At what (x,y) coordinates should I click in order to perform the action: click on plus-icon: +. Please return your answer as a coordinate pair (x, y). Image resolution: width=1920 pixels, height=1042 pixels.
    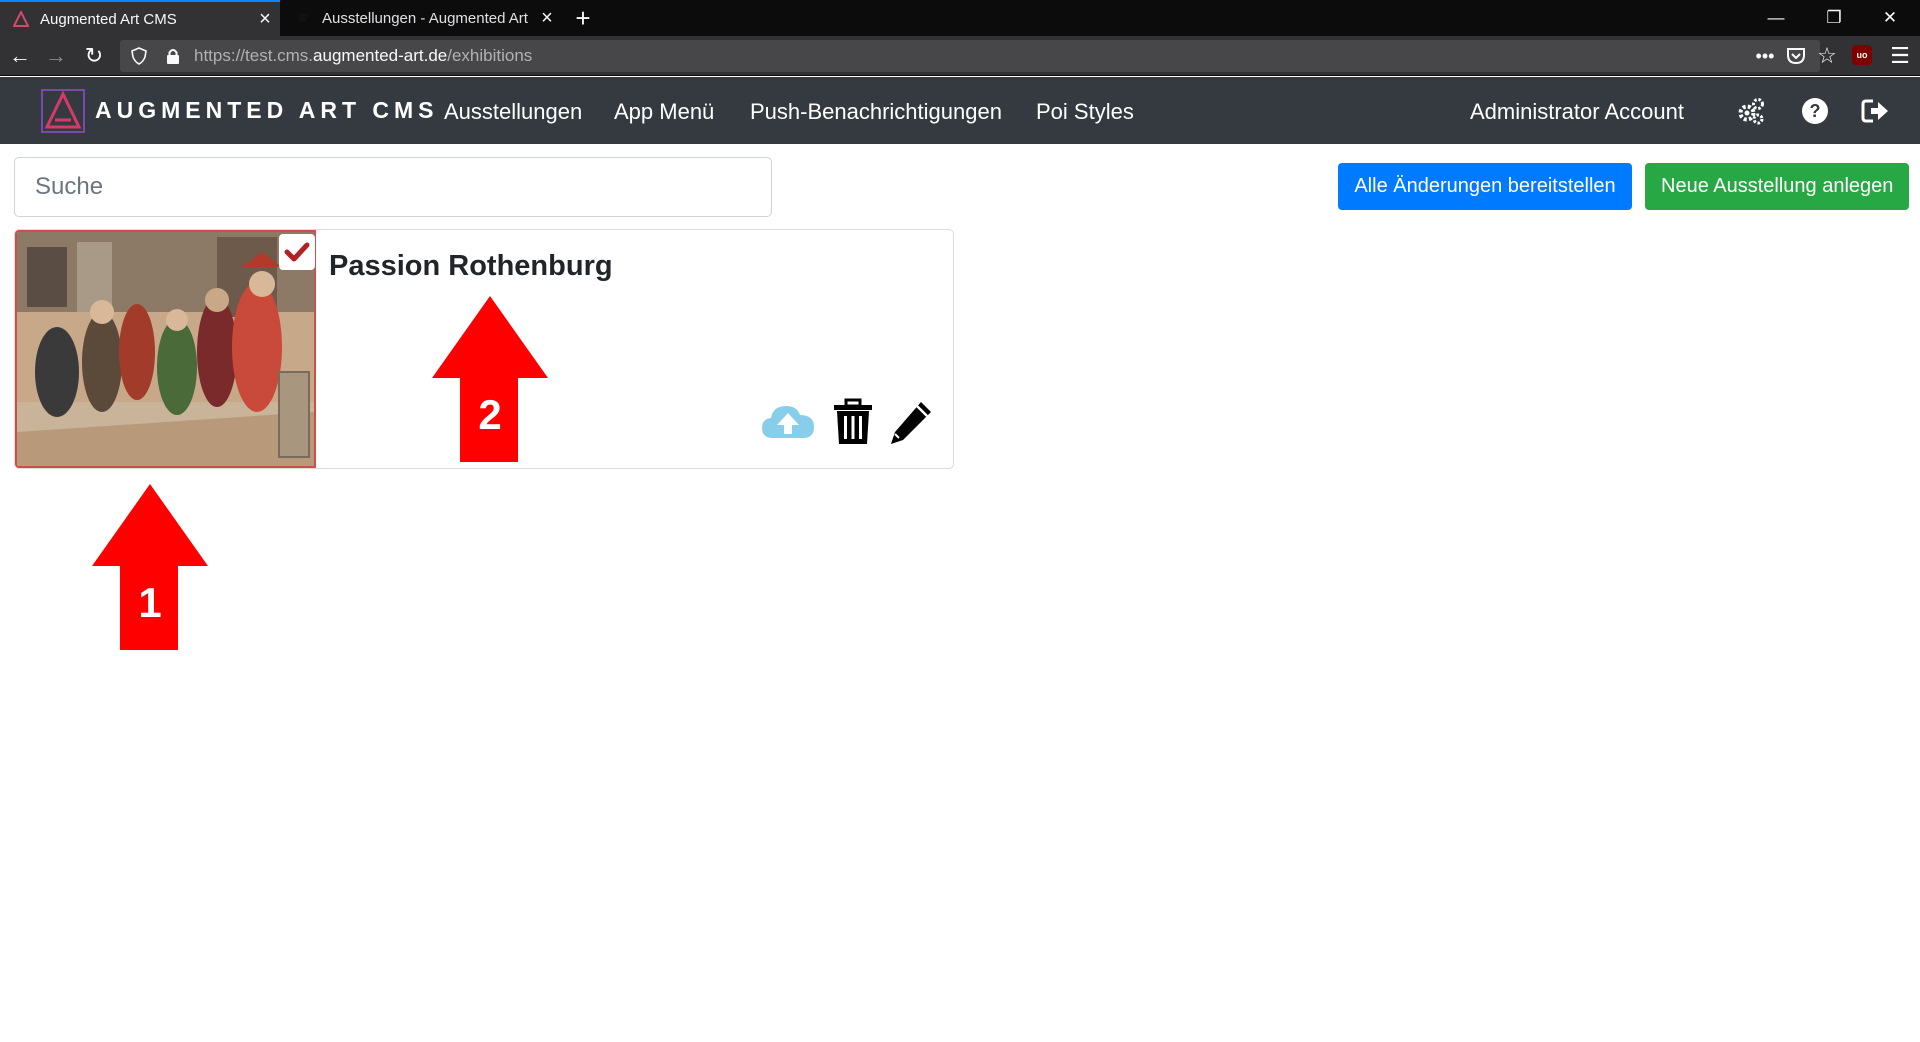
    Looking at the image, I should click on (583, 18).